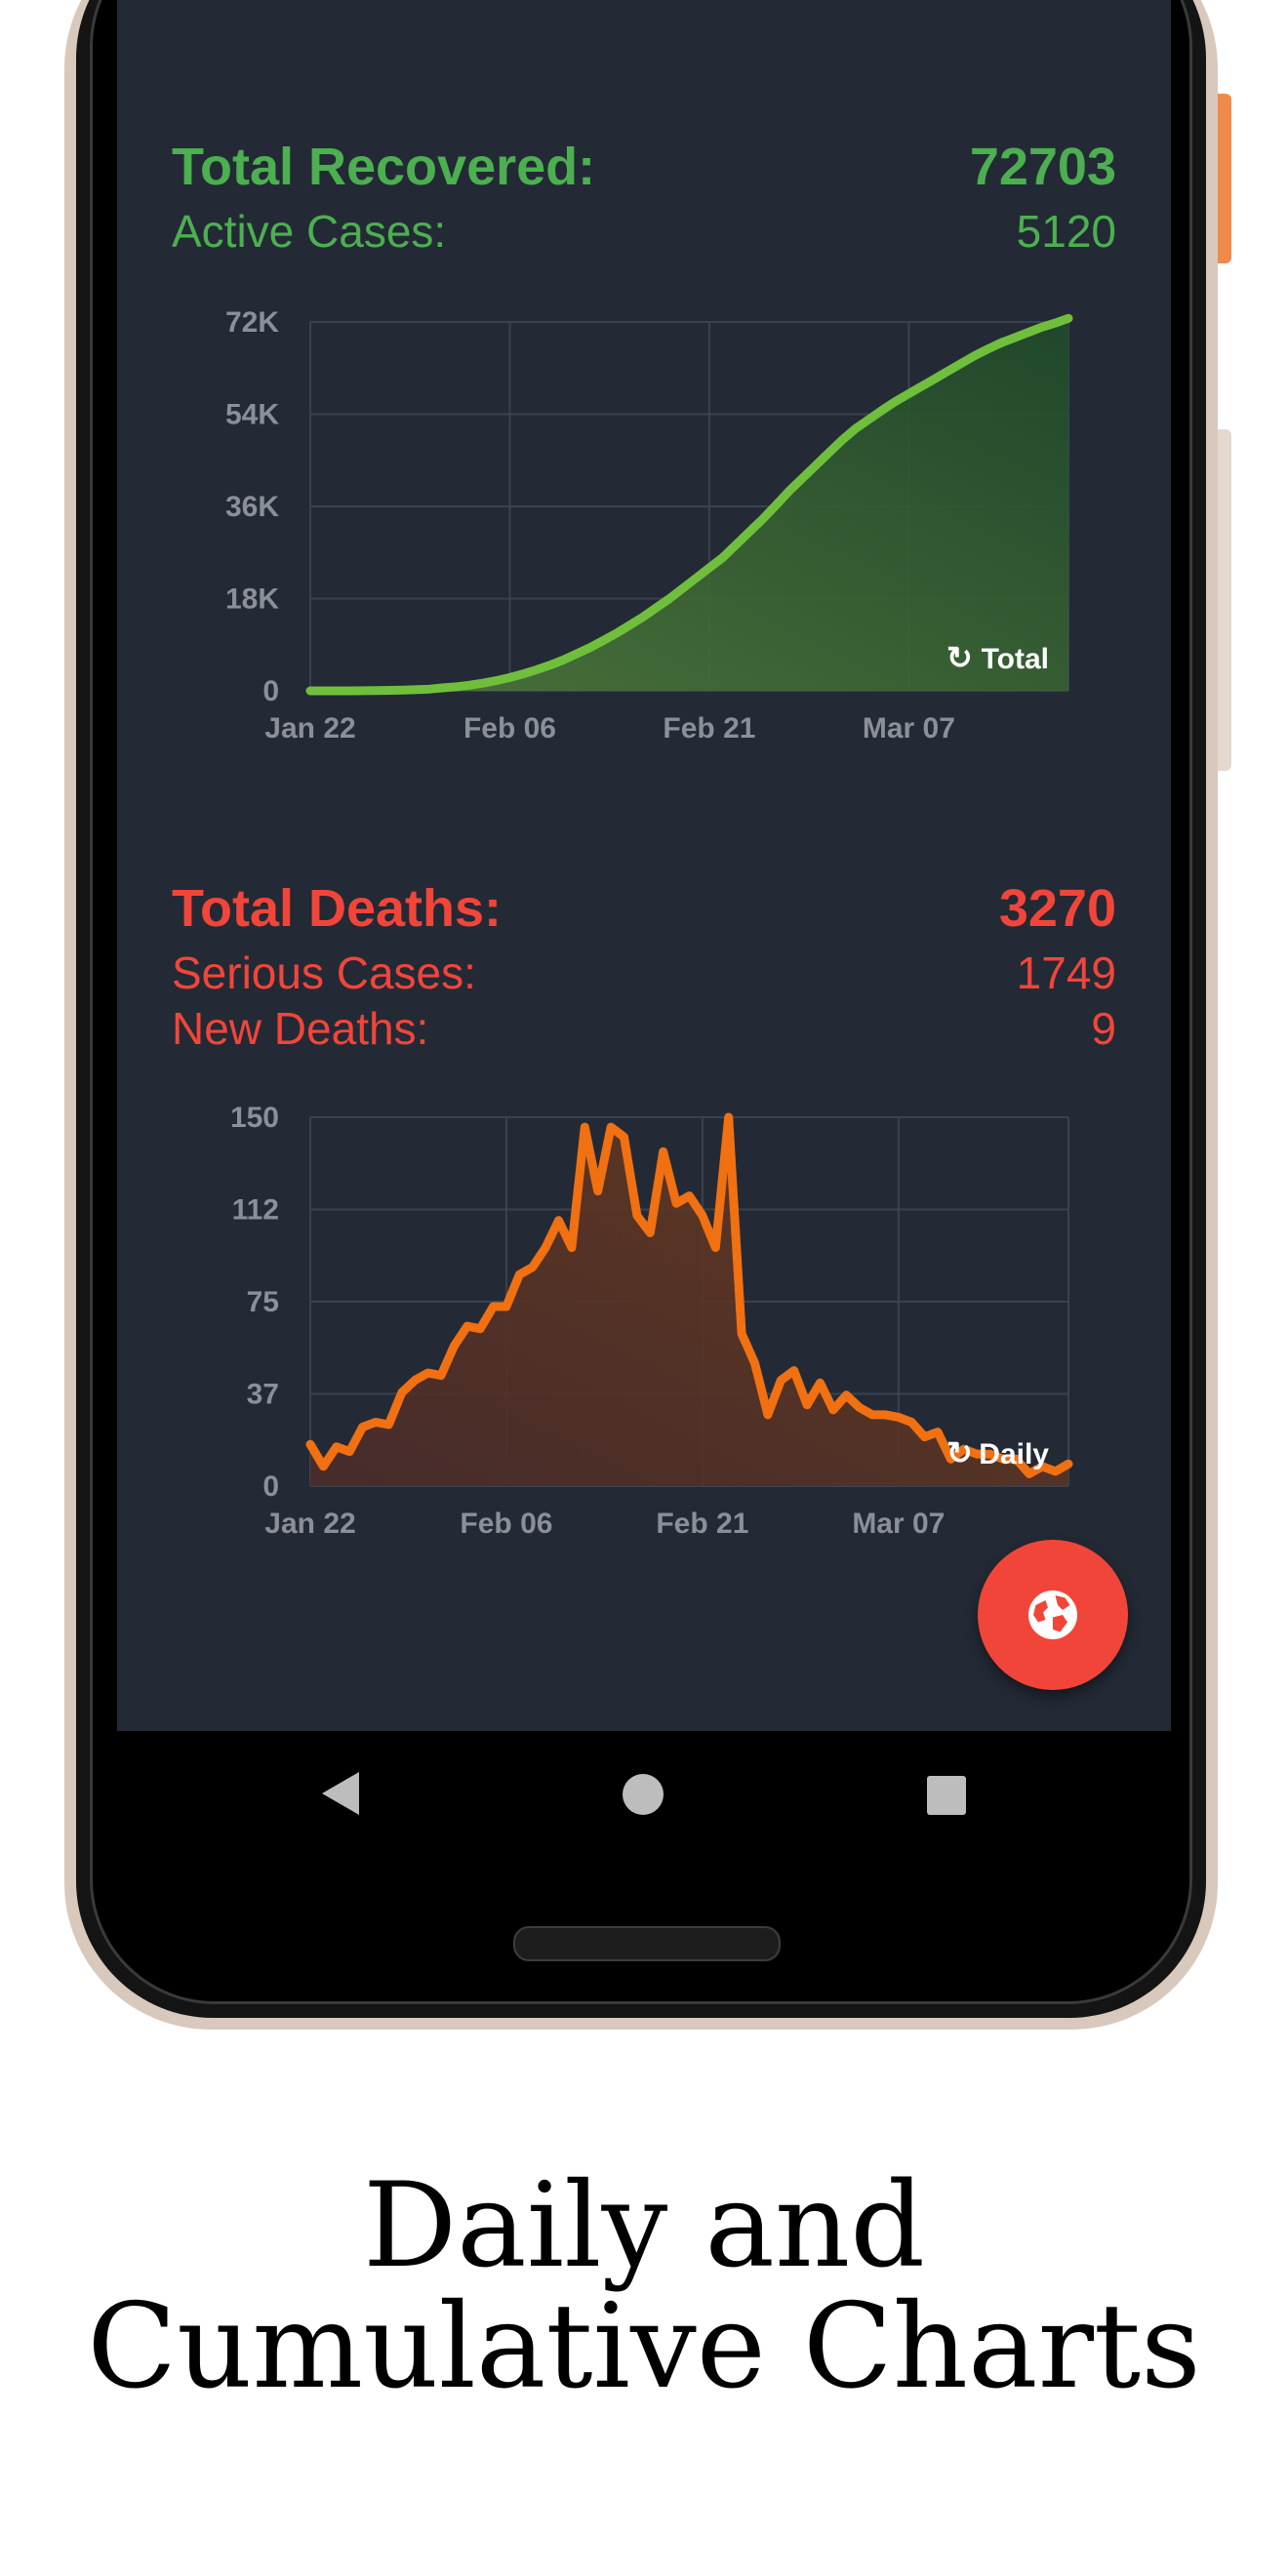  What do you see at coordinates (1014, 1454) in the screenshot?
I see `chart-mode-toggle: Daily` at bounding box center [1014, 1454].